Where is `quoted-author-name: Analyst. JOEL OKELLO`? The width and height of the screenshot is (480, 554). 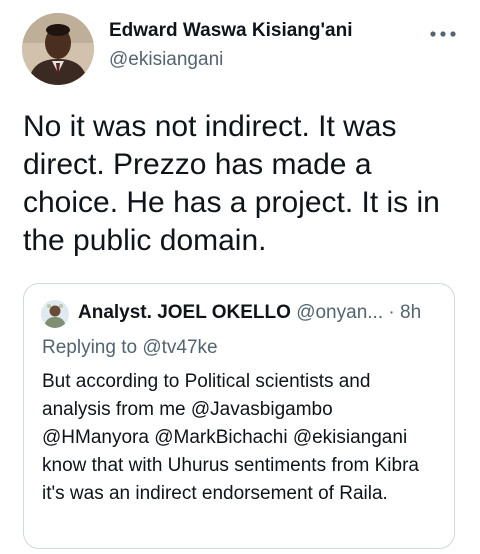
quoted-author-name: Analyst. JOEL OKELLO is located at coordinates (184, 312).